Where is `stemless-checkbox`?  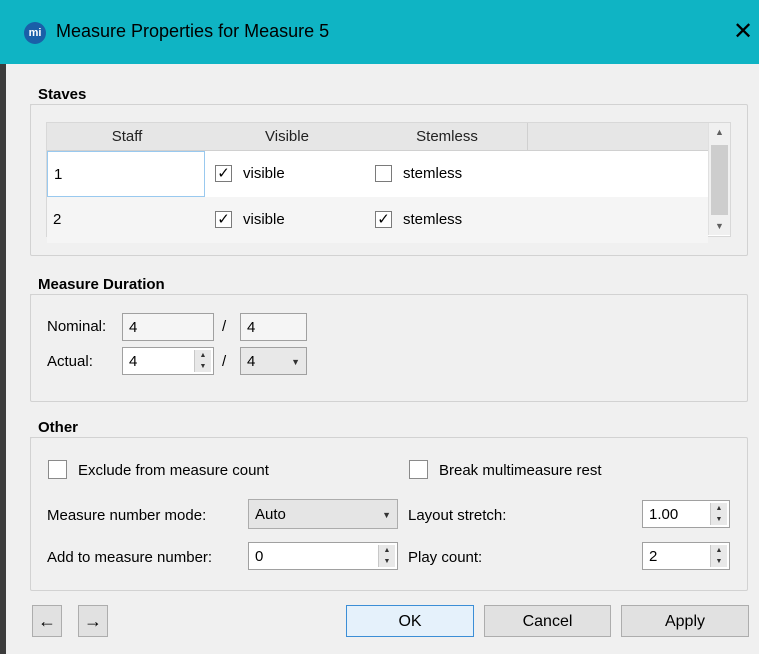
stemless-checkbox is located at coordinates (383, 173).